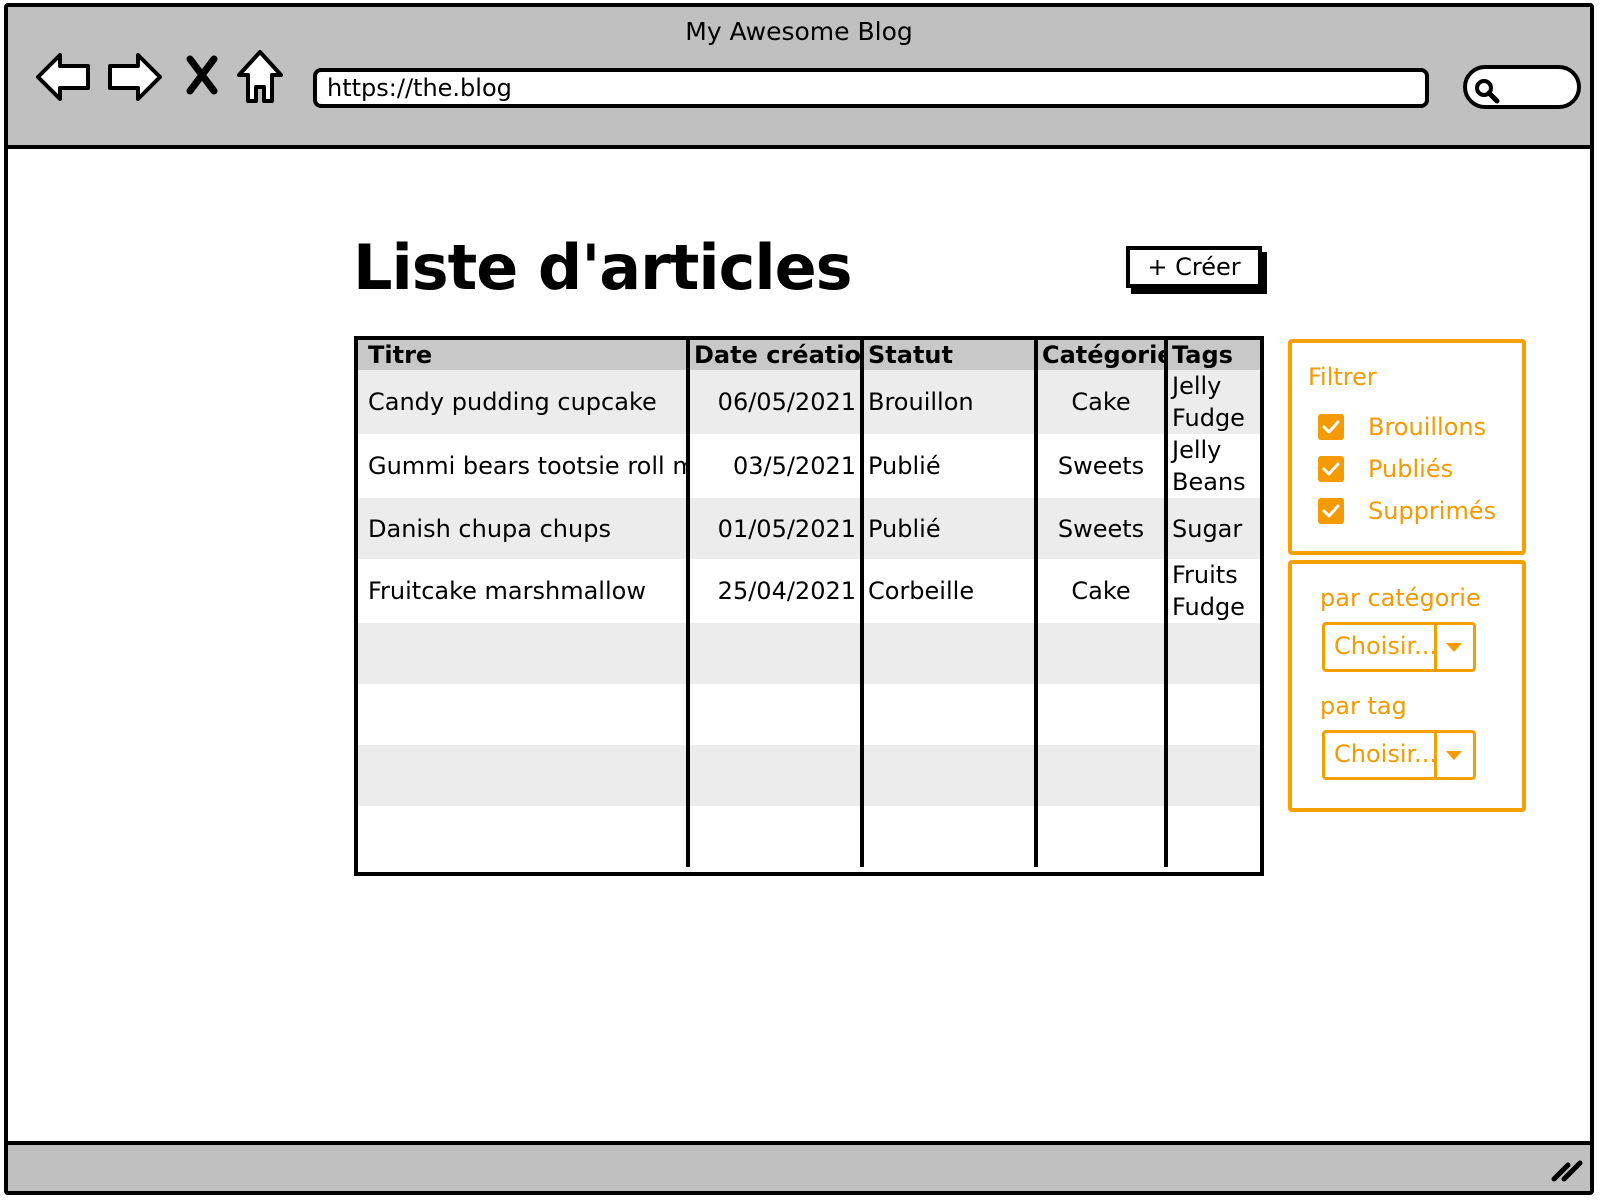 The height and width of the screenshot is (1200, 1600). I want to click on cell-title: Danish chupa chups, so click(489, 528).